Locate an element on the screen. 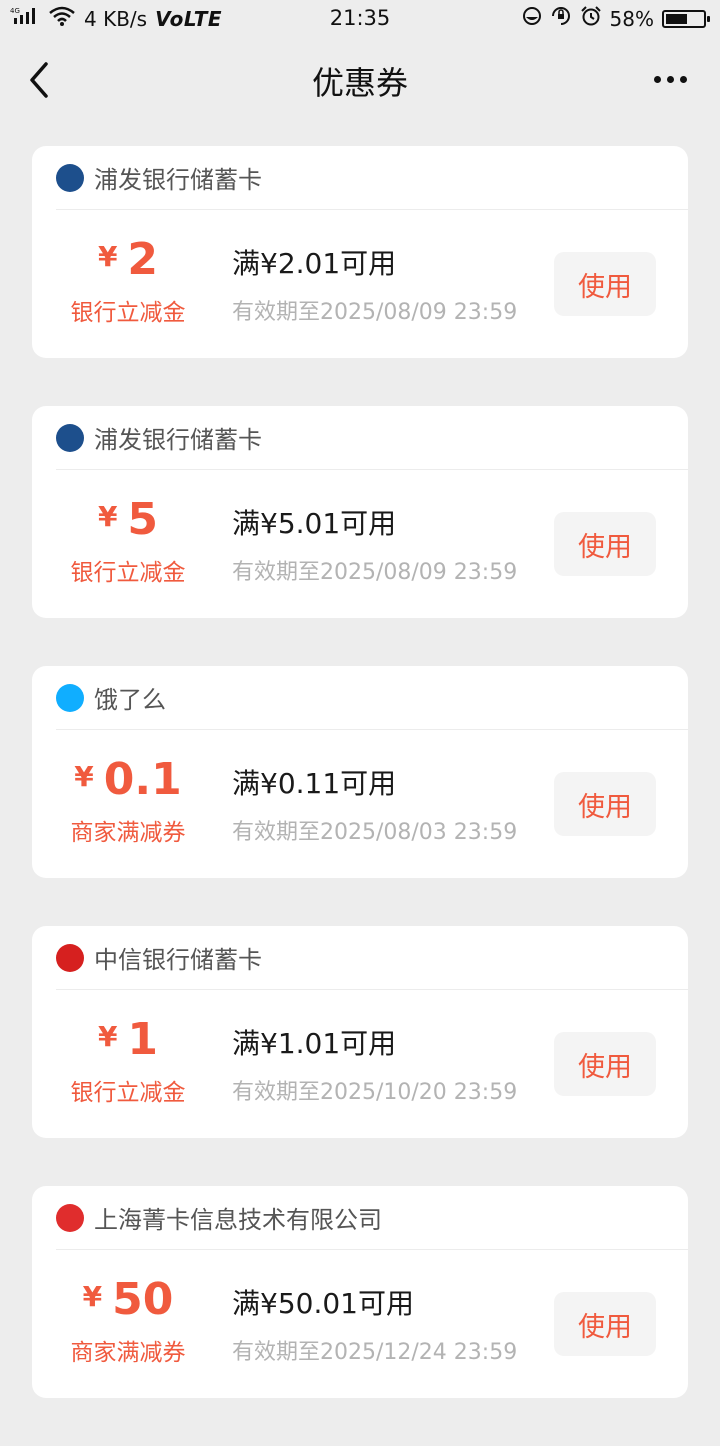 The image size is (720, 1446). coupon-expiry: 有效期至2025/12/24 23:59 is located at coordinates (375, 1352).